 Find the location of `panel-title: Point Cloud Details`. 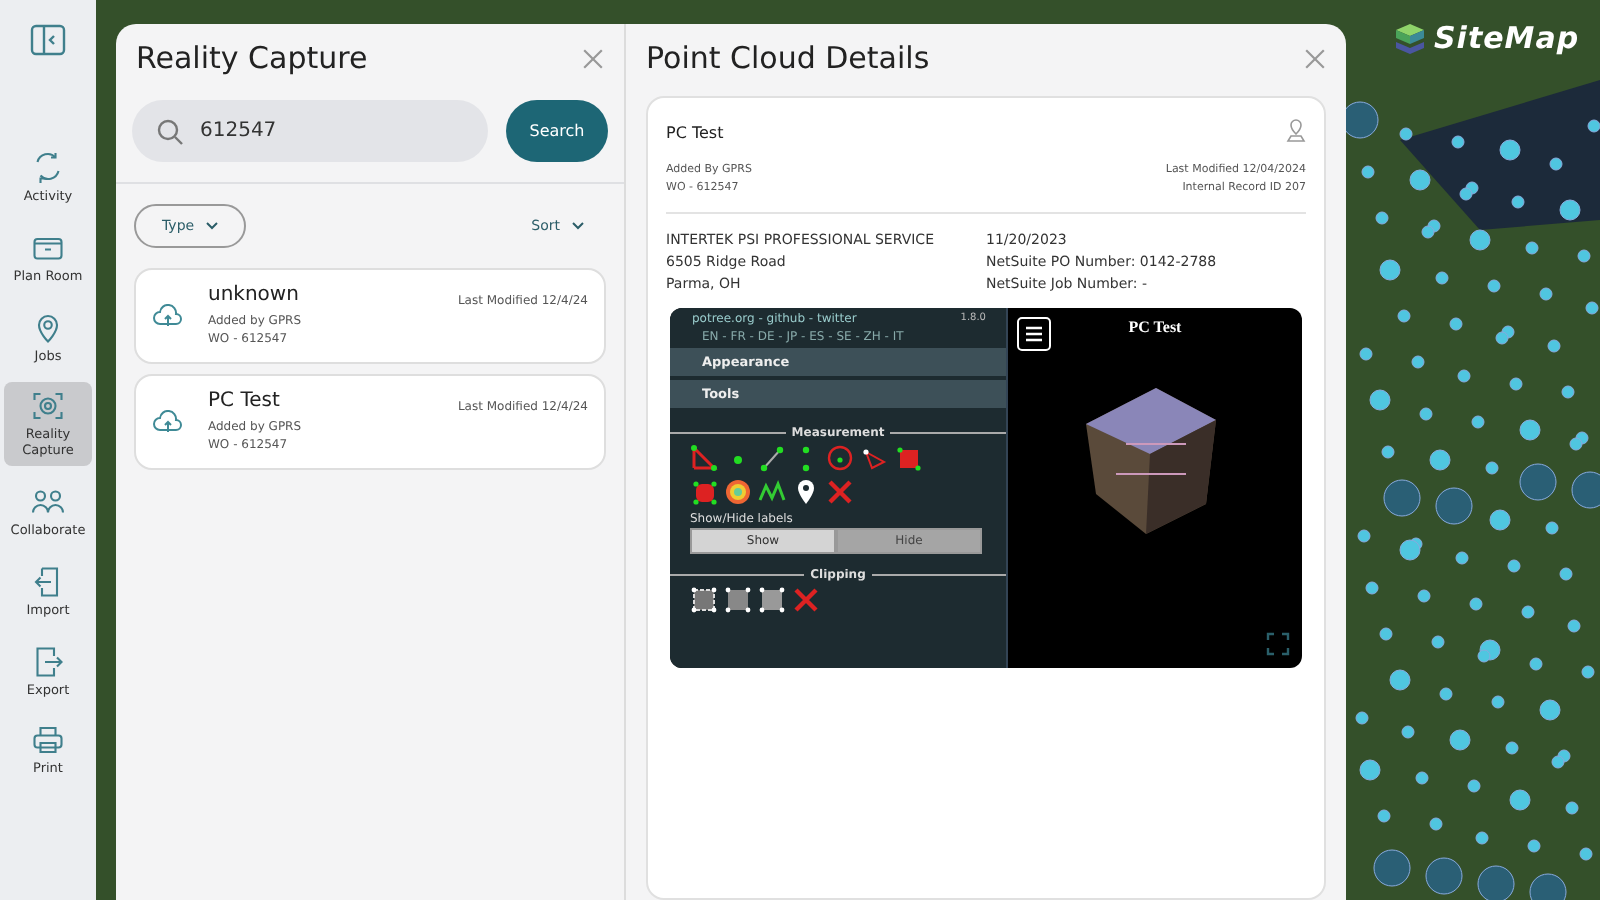

panel-title: Point Cloud Details is located at coordinates (788, 58).